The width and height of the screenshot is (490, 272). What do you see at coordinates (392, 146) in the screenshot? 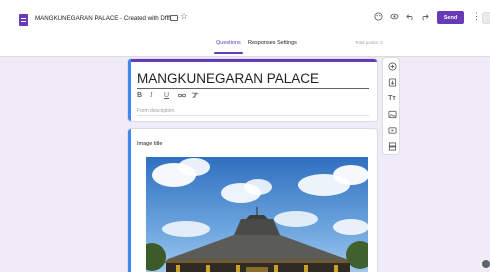
I see `add-section-icon` at bounding box center [392, 146].